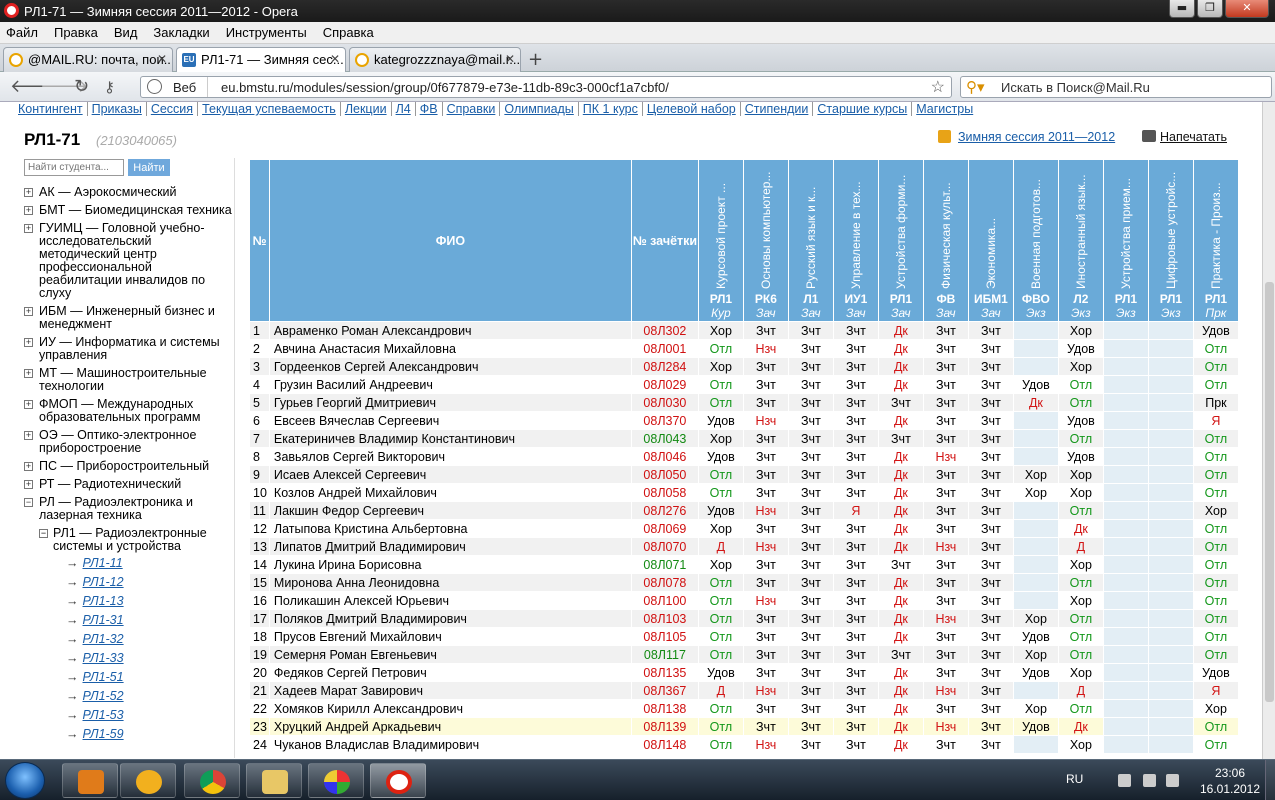 The width and height of the screenshot is (1275, 800). I want to click on group-link: РЛ1-13, so click(103, 601).